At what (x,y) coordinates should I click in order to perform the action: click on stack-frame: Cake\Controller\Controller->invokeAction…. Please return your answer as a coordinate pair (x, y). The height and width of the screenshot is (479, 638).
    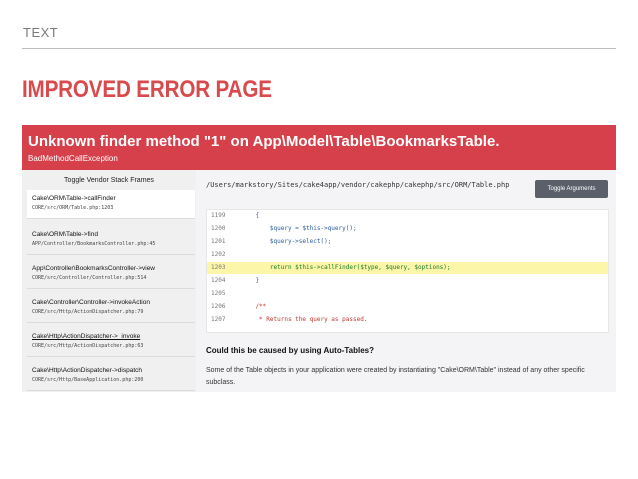
    Looking at the image, I should click on (111, 308).